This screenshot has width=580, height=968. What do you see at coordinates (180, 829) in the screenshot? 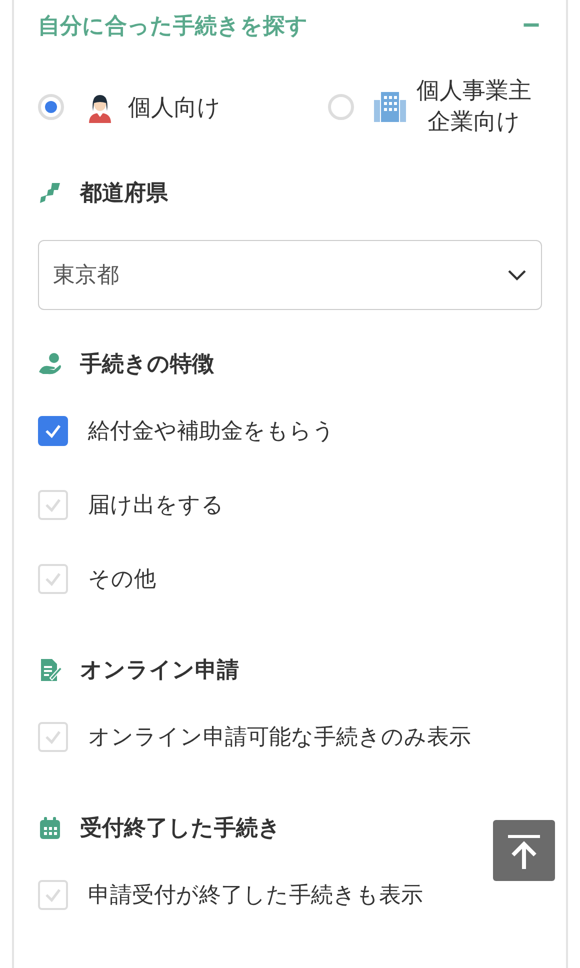
I see `section-heading: 受付終了した手続き` at bounding box center [180, 829].